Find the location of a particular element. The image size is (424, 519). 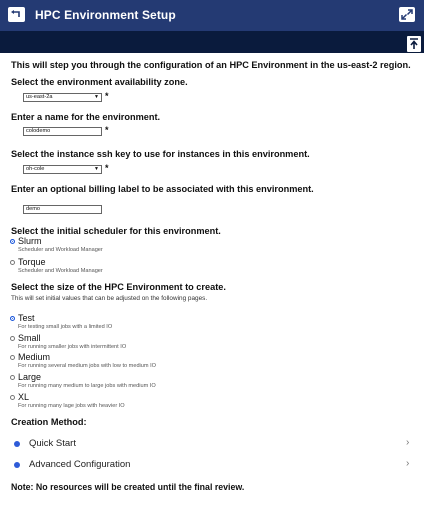

sub-toolbar is located at coordinates (212, 42).